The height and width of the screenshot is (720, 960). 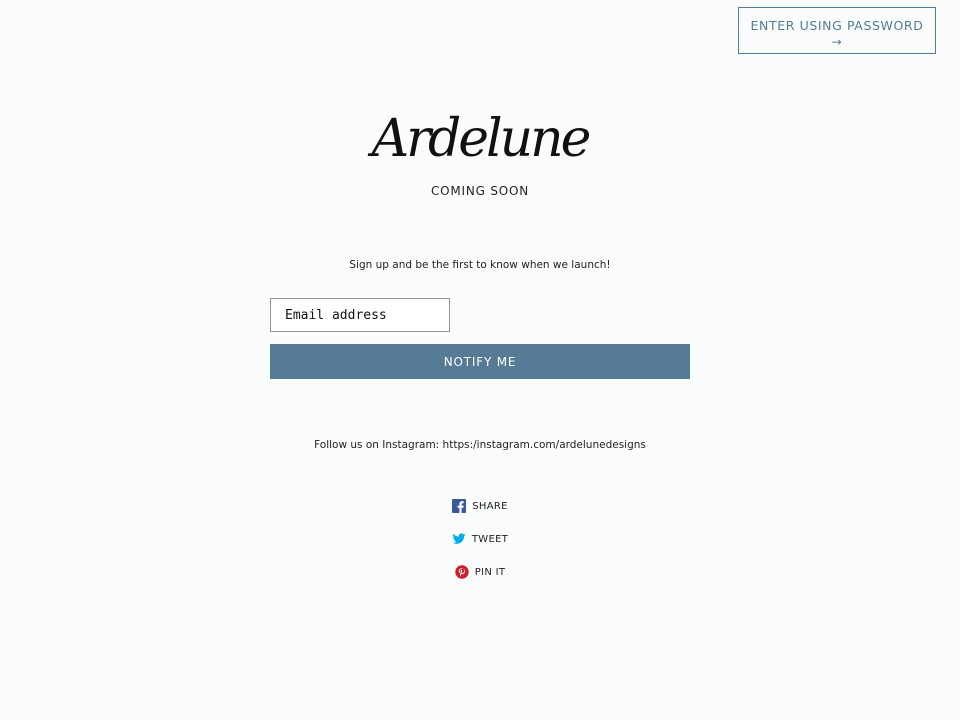 I want to click on logo-wordmark: Ardelune, so click(x=479, y=139).